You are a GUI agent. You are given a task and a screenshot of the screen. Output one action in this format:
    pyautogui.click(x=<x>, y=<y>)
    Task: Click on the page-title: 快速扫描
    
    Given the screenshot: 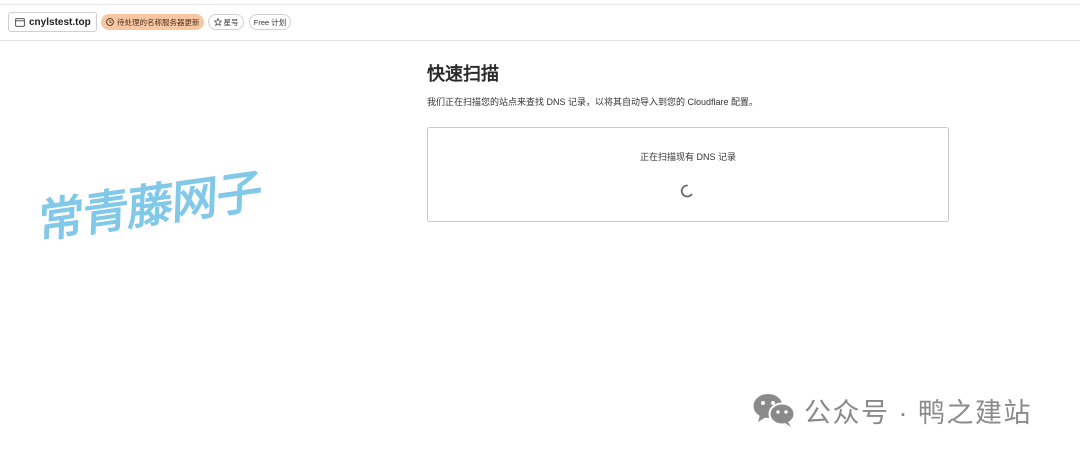 What is the action you would take?
    pyautogui.click(x=463, y=74)
    